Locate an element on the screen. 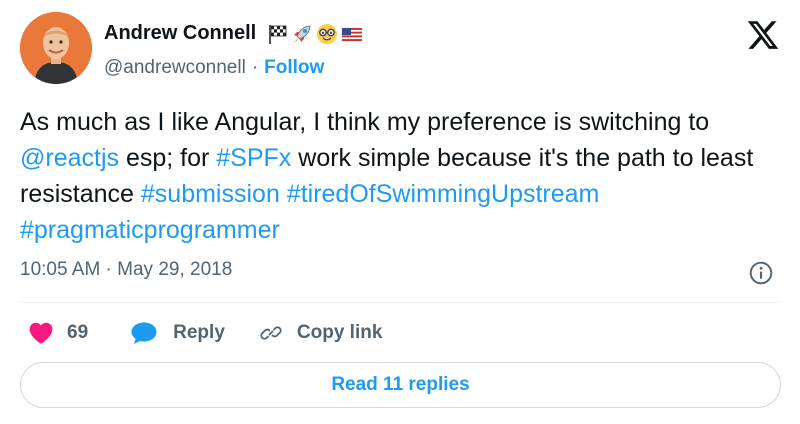 The width and height of the screenshot is (800, 424). tweet-actions: 69 Reply Copy link is located at coordinates (201, 333).